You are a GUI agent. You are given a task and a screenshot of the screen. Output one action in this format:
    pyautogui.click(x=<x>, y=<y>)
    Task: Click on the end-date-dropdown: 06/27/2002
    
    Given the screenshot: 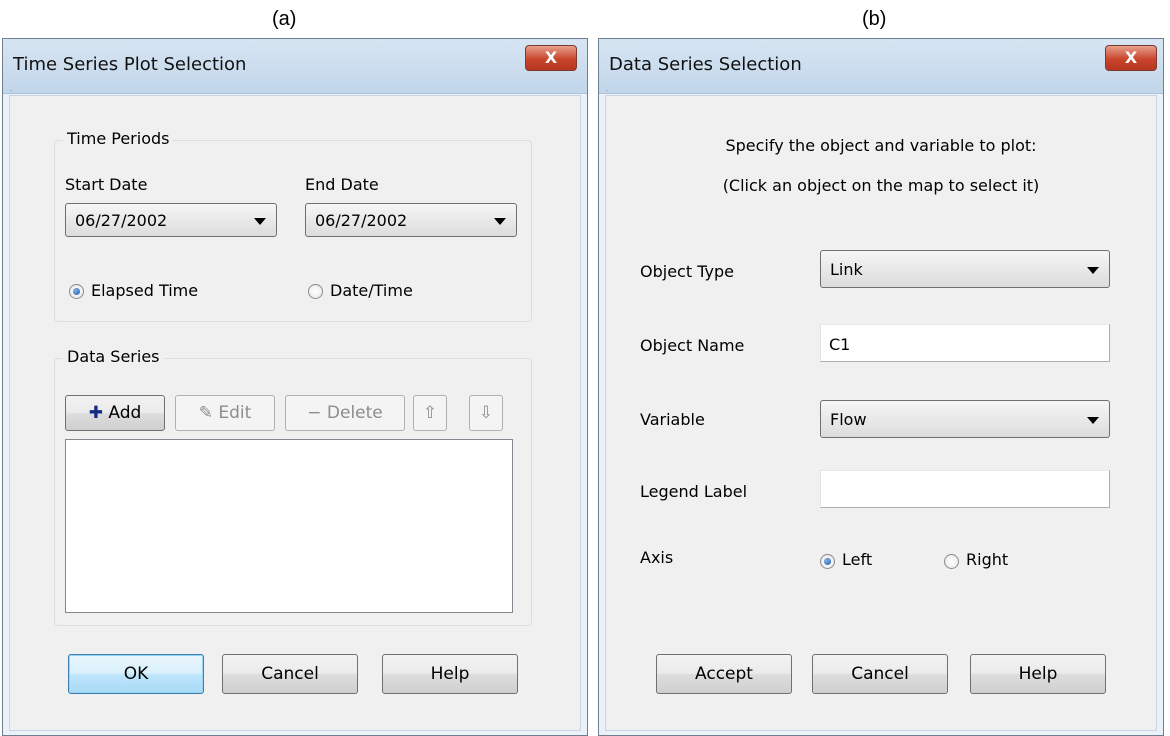 What is the action you would take?
    pyautogui.click(x=411, y=220)
    